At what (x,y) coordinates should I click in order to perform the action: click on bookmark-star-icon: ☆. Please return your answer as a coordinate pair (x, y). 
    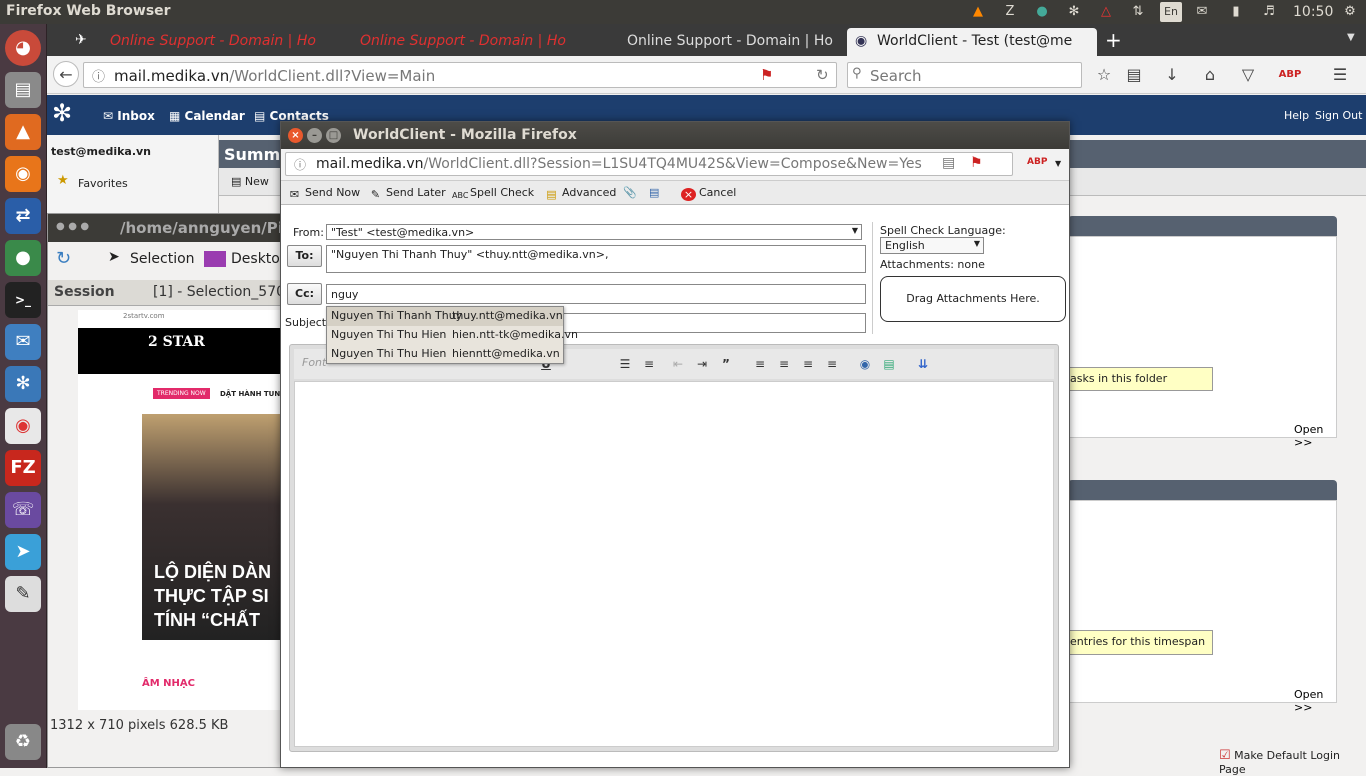
    Looking at the image, I should click on (1104, 75).